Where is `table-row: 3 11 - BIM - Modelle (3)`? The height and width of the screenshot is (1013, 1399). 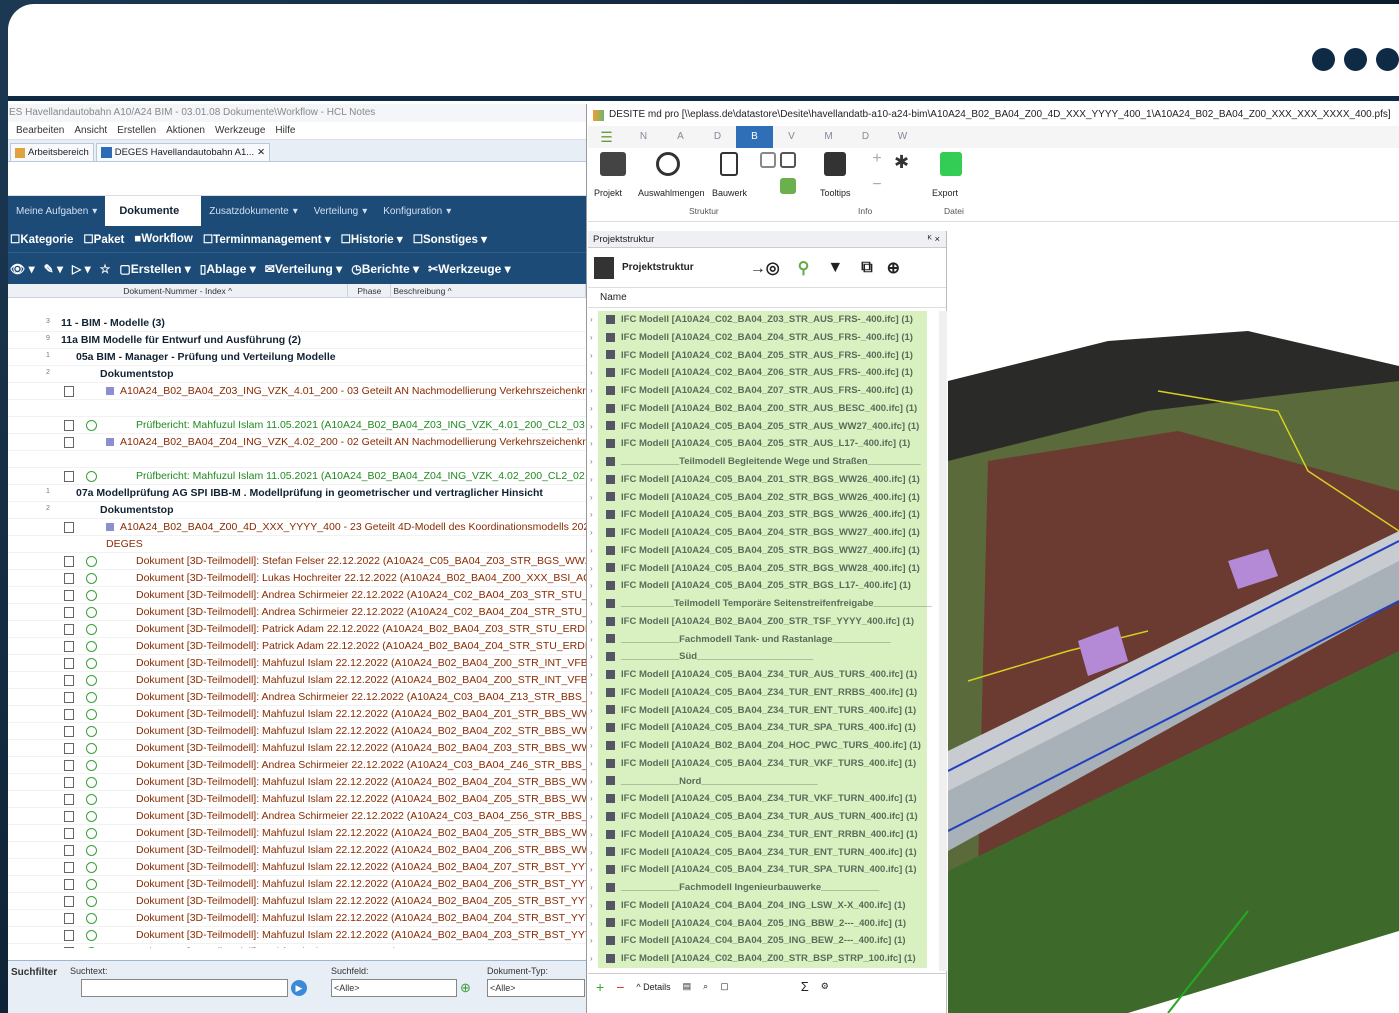
table-row: 3 11 - BIM - Modelle (3) is located at coordinates (297, 323).